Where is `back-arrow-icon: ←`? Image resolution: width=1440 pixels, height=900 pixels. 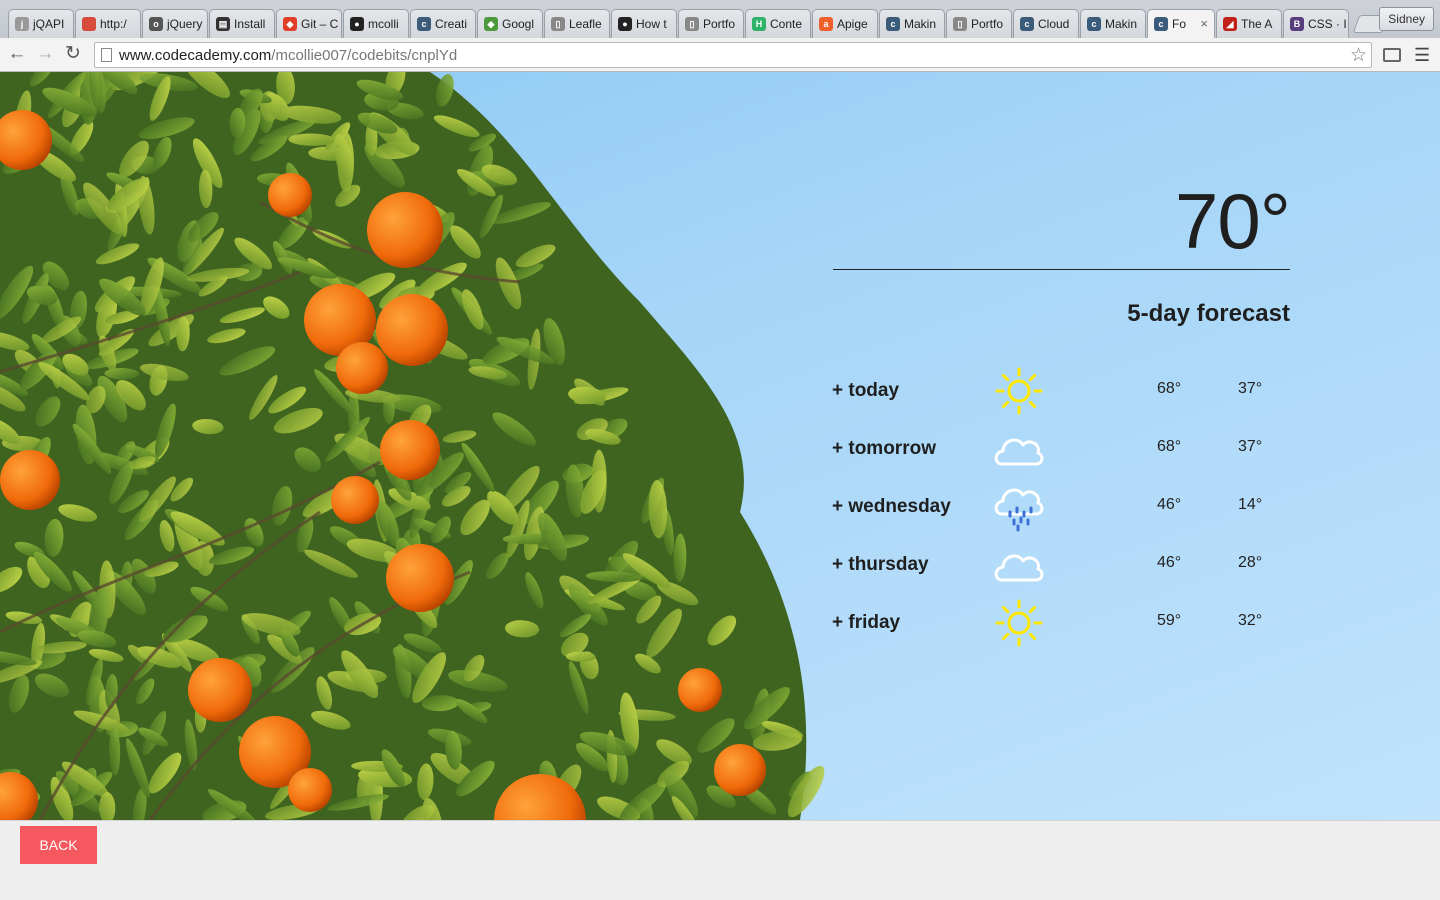 back-arrow-icon: ← is located at coordinates (17, 55).